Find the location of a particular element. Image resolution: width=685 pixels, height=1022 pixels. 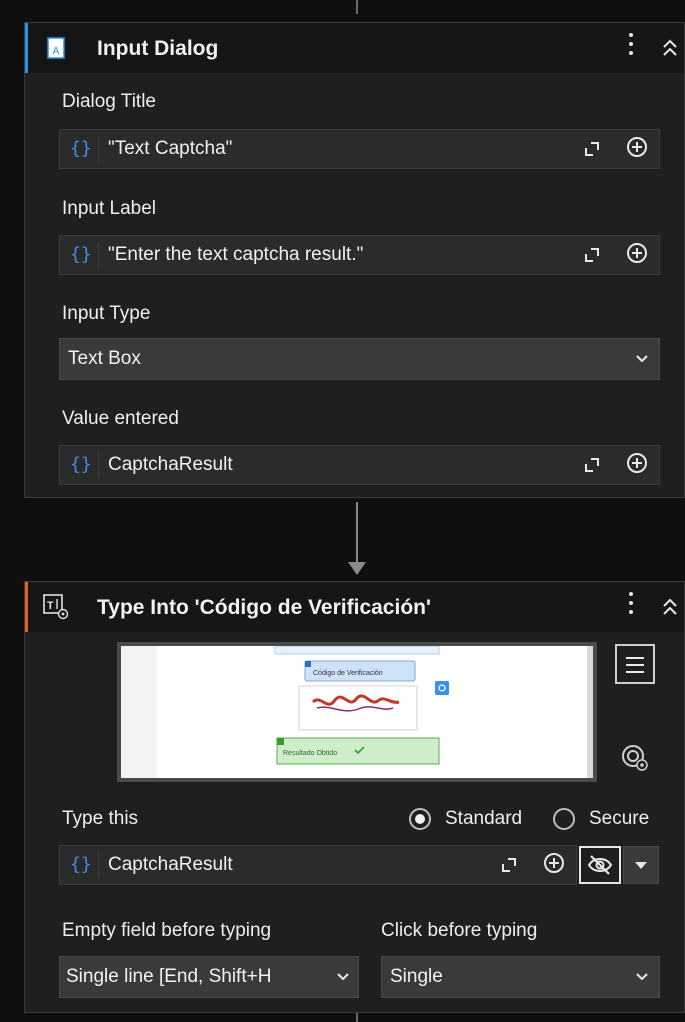

preview-result-label: Resultado Obtido is located at coordinates (310, 753).